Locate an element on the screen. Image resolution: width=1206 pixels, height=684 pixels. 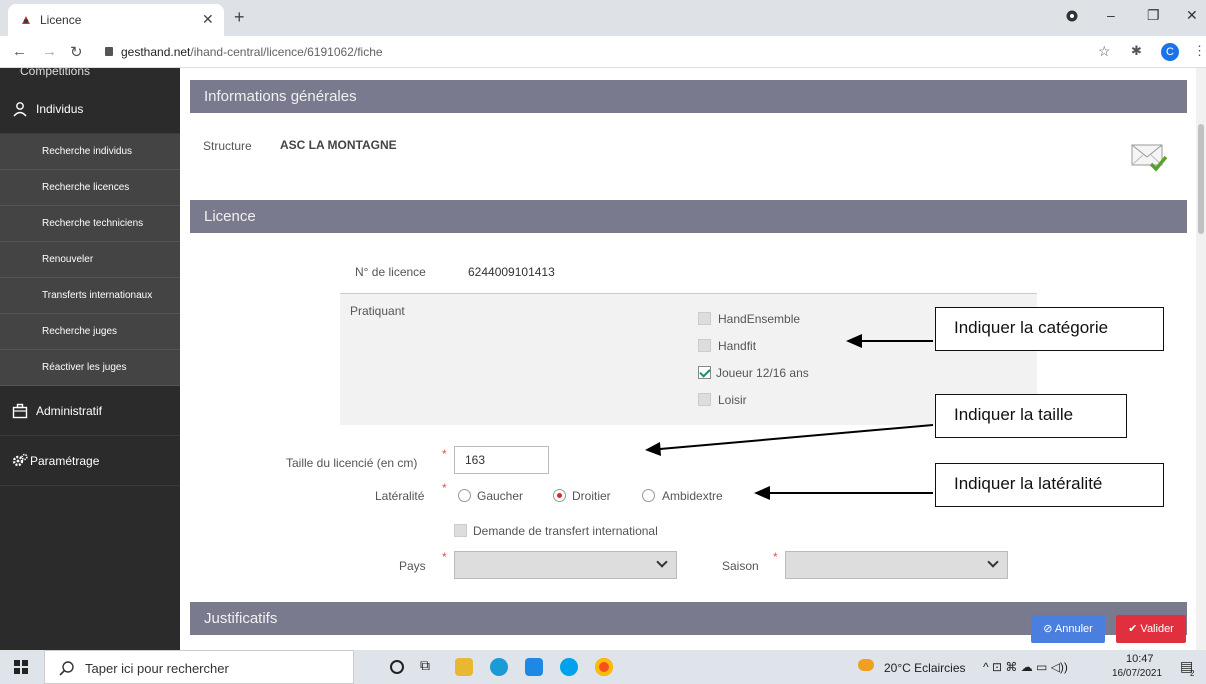
edge-icon is located at coordinates (499, 667).